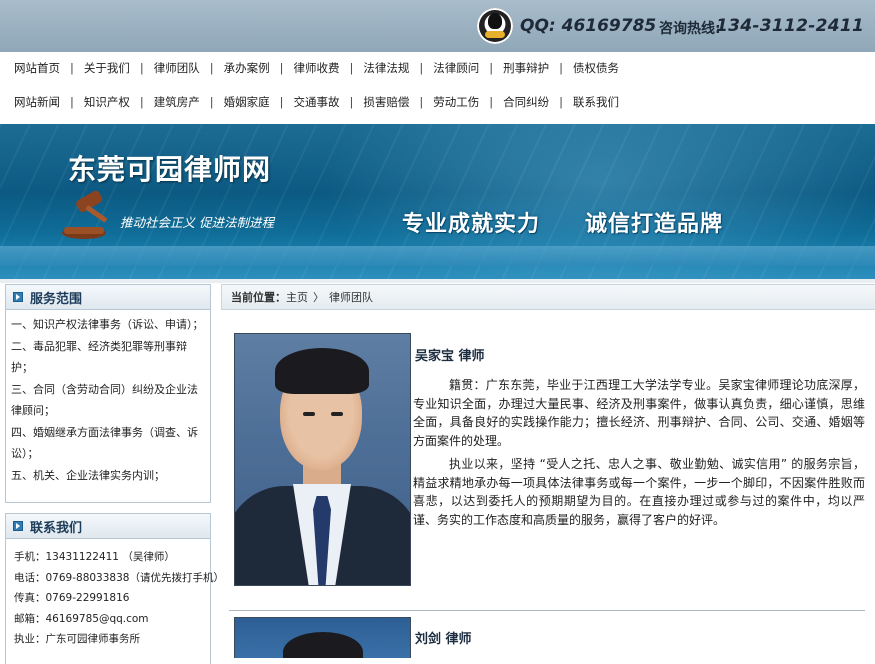  I want to click on nav-link: 法律顾问, so click(456, 68).